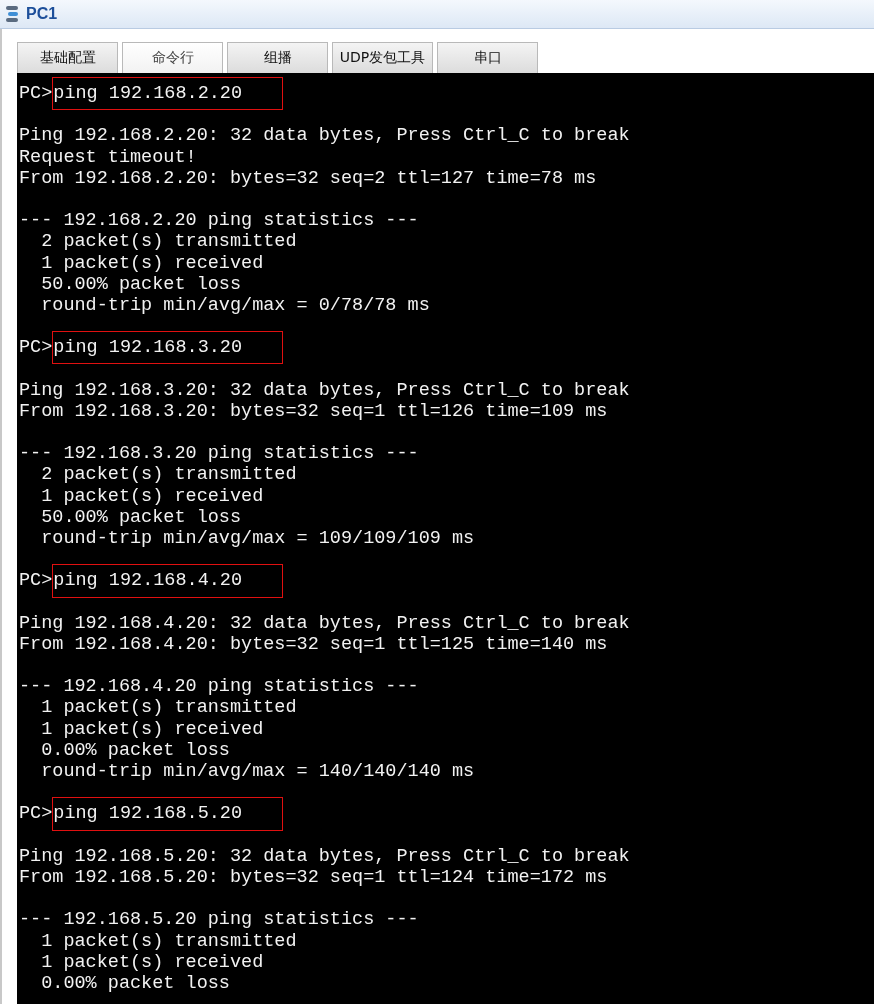 The image size is (874, 1004). I want to click on tab: 命令行, so click(172, 57).